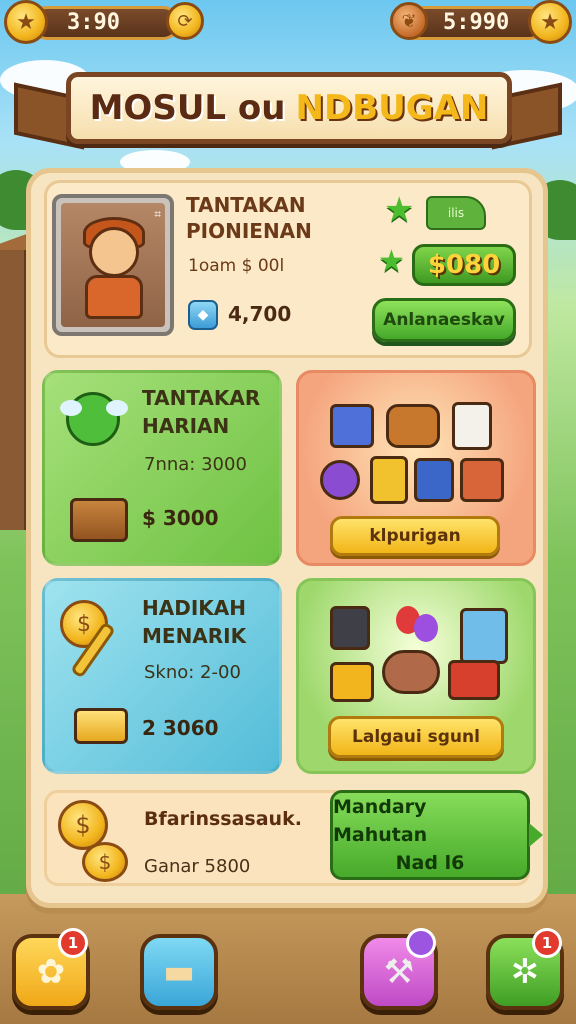 The height and width of the screenshot is (1024, 576). Describe the element at coordinates (201, 412) in the screenshot. I see `daily-title: TANTAKAR HARIAN` at that location.